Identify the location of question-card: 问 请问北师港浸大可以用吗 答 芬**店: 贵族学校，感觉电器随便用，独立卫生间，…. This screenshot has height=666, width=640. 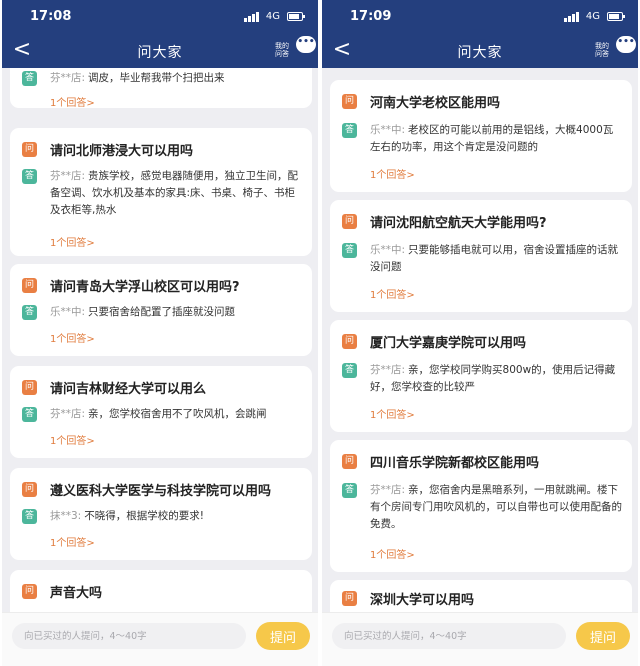
(161, 192).